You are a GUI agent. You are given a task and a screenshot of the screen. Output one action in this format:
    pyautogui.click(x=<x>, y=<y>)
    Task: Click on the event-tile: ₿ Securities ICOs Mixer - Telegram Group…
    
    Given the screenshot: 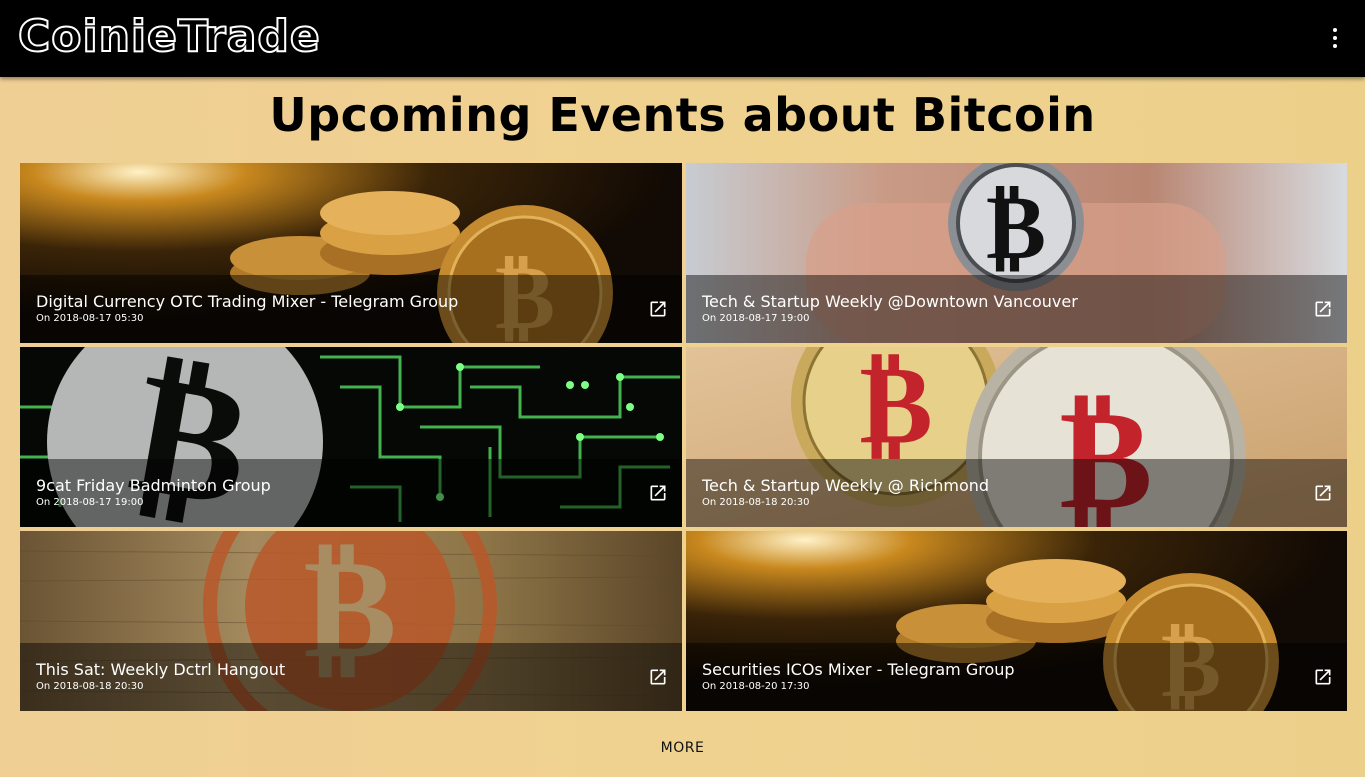 What is the action you would take?
    pyautogui.click(x=1016, y=621)
    